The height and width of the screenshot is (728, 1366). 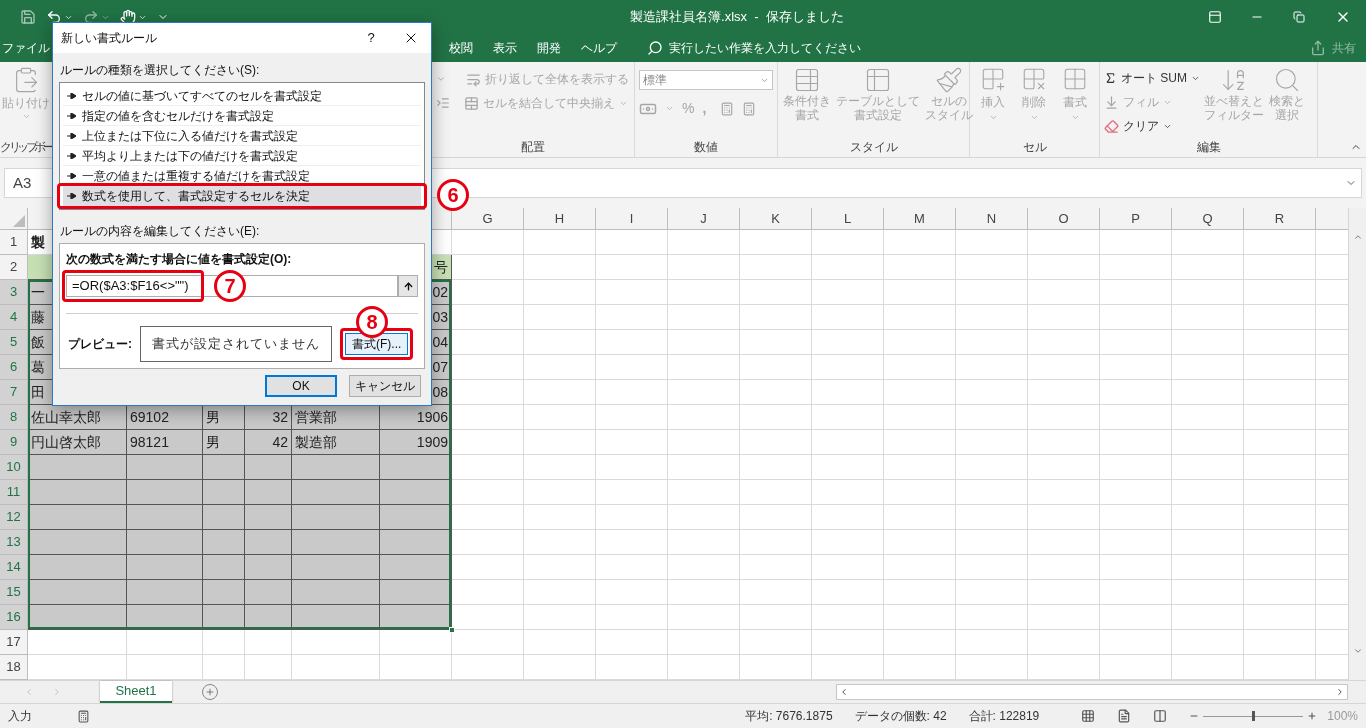 What do you see at coordinates (1034, 147) in the screenshot?
I see `group-label: セル` at bounding box center [1034, 147].